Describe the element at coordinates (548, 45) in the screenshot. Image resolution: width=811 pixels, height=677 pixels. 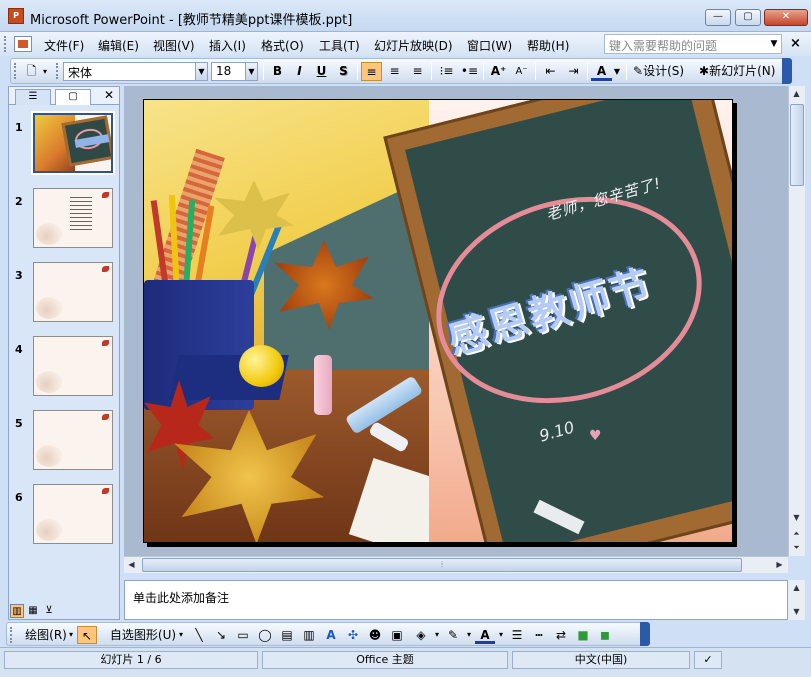
I see `menu-help: 帮助(H)` at that location.